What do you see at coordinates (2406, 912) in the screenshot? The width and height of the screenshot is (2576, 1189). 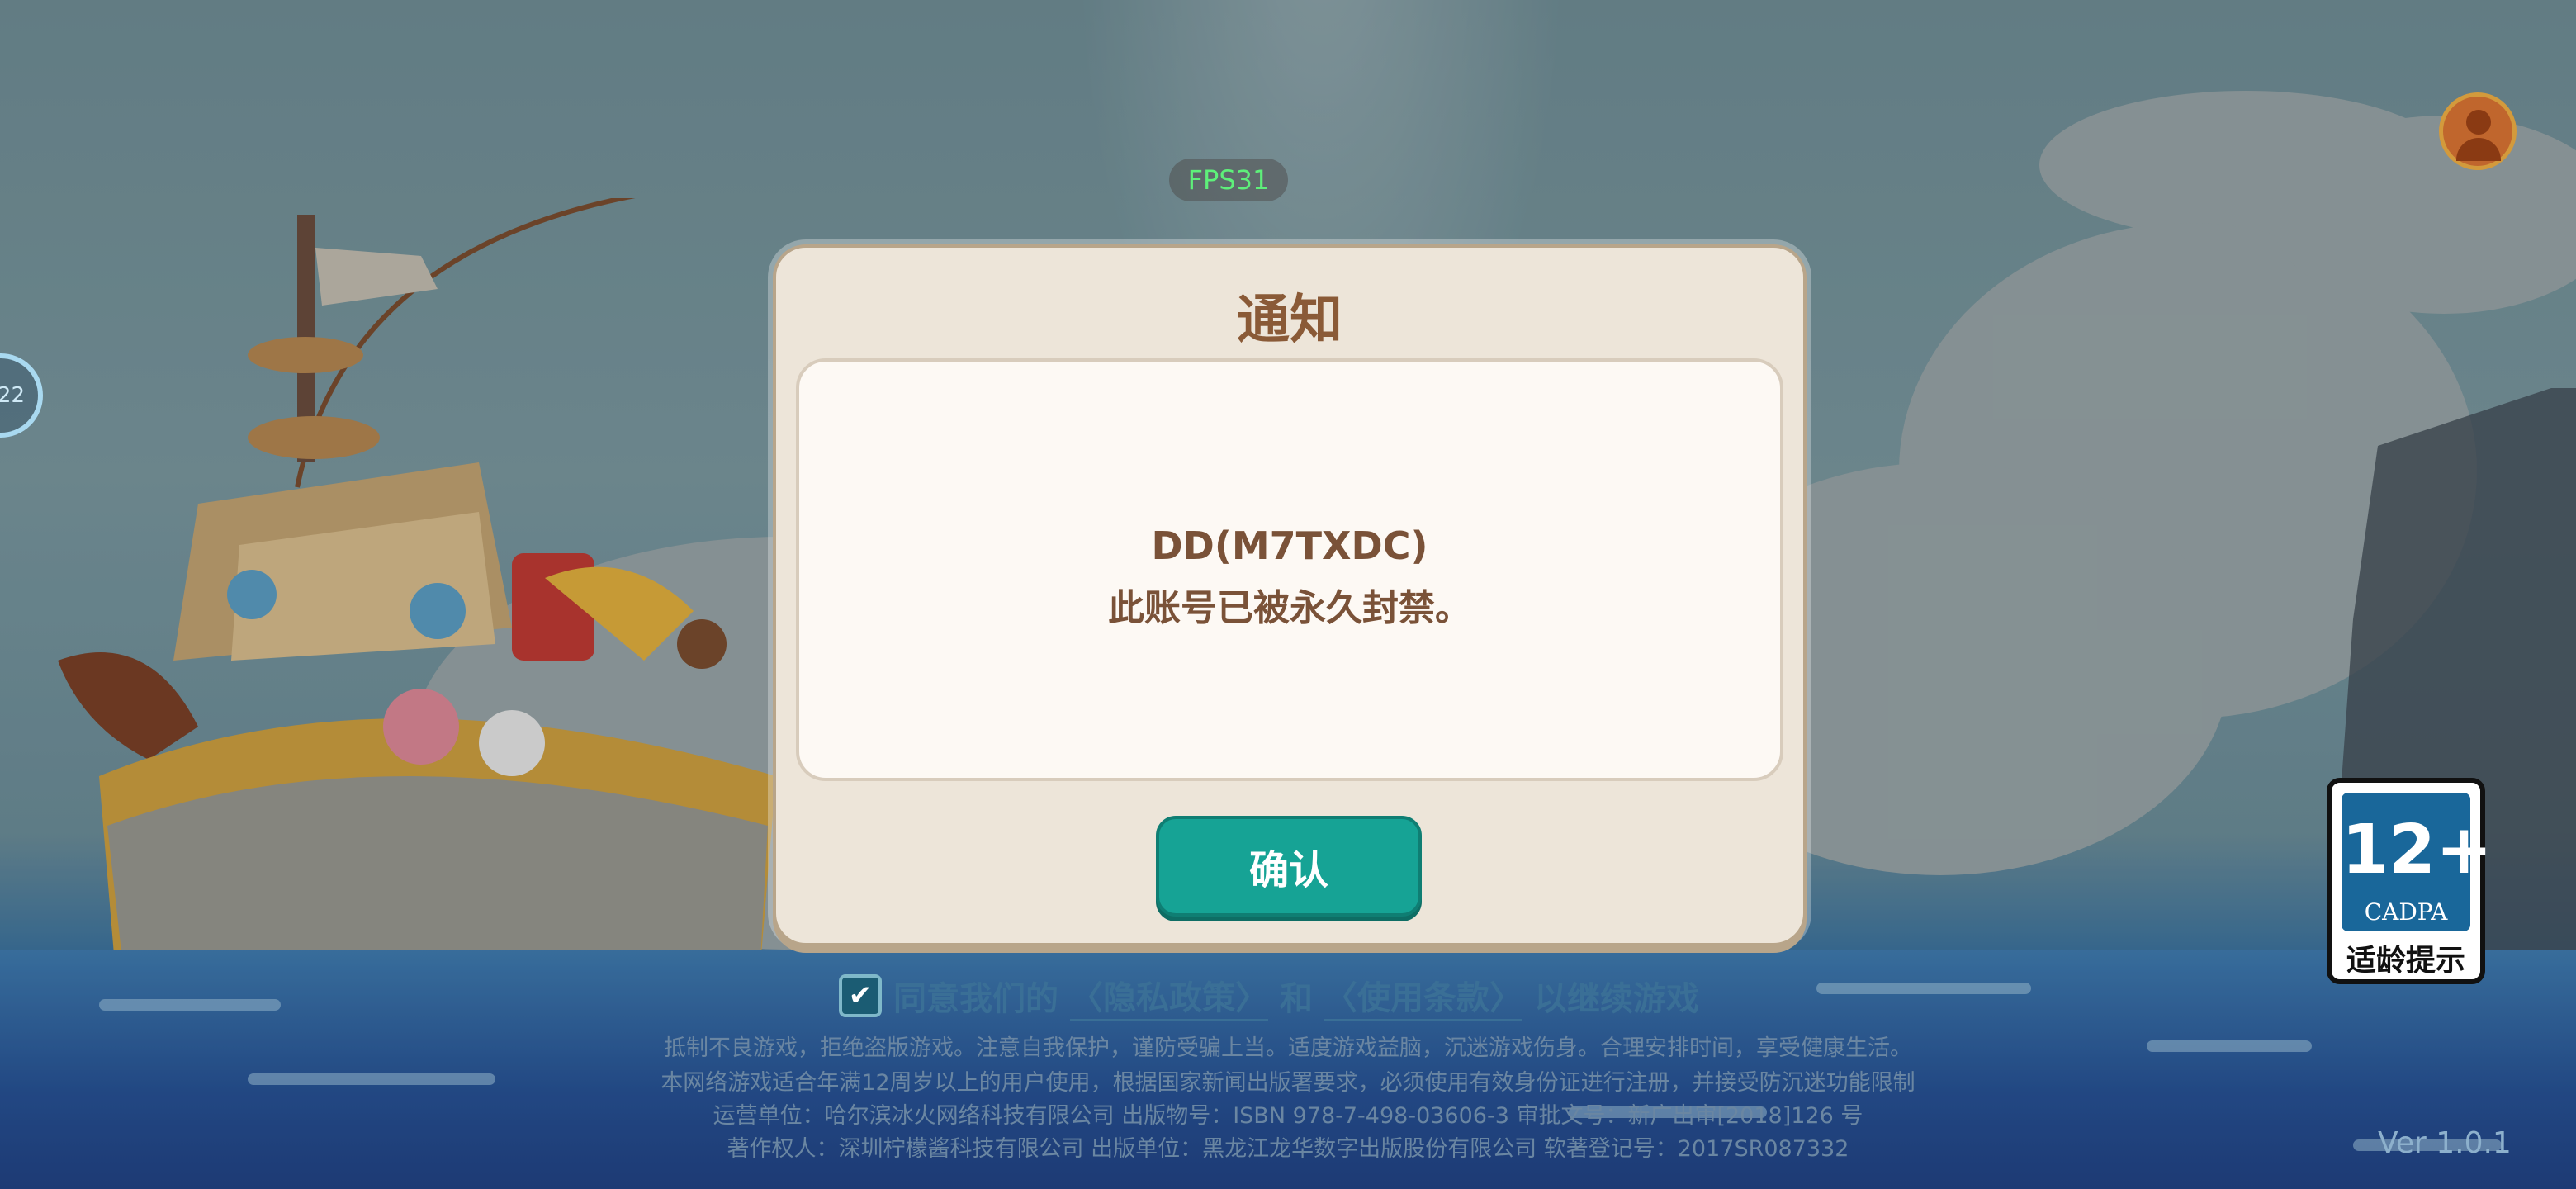 I see `age-rating-org: CADPA` at bounding box center [2406, 912].